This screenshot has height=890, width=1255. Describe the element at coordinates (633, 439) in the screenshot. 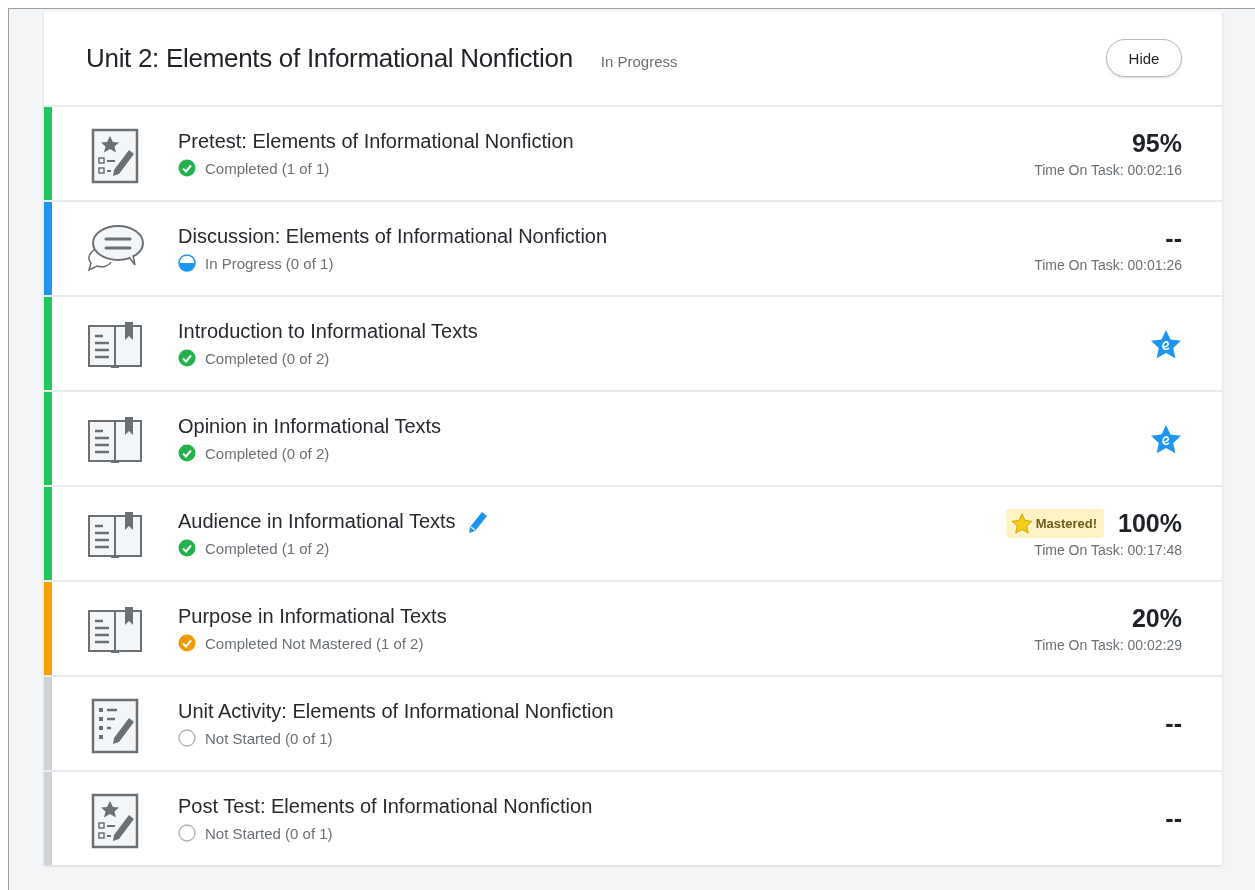

I see `lesson-row: Opinion in Informational Texts Completed (0 of 2)` at that location.